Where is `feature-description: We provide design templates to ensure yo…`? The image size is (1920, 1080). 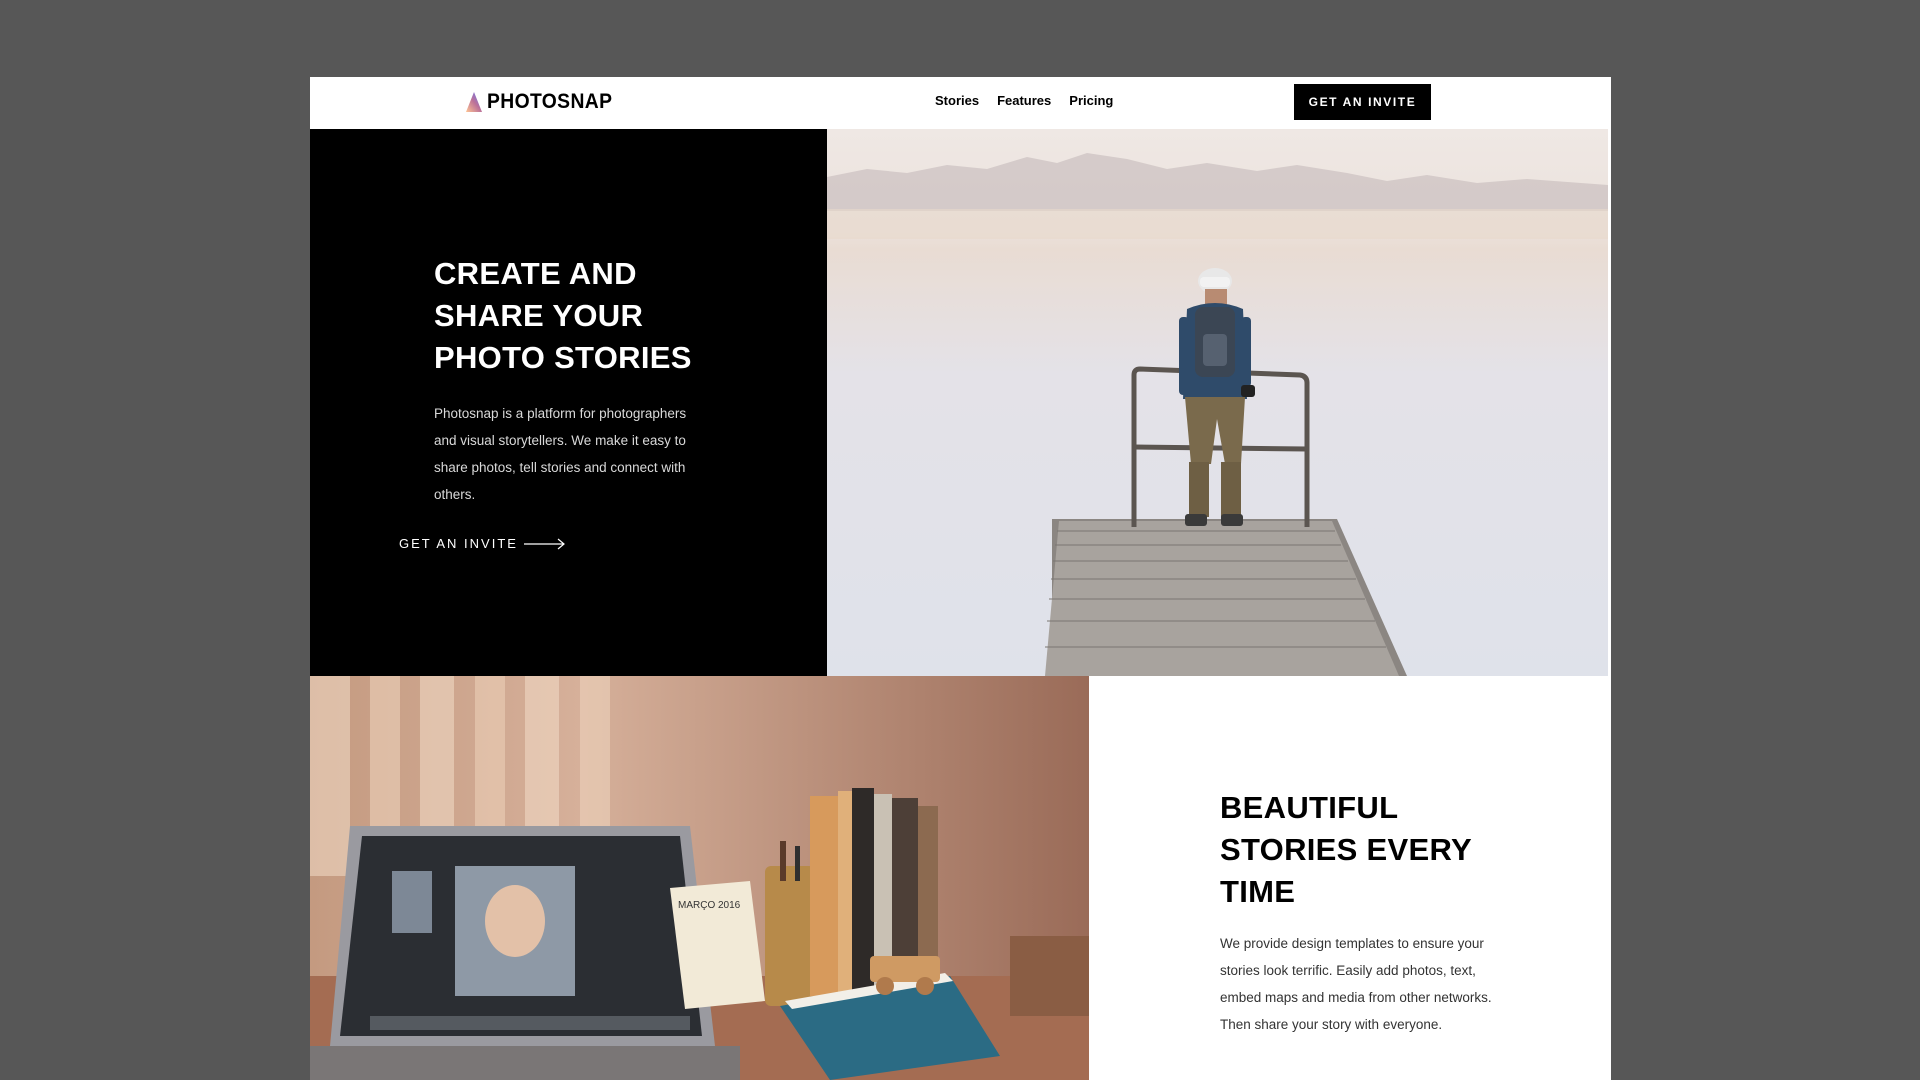 feature-description: We provide design templates to ensure yo… is located at coordinates (1356, 984).